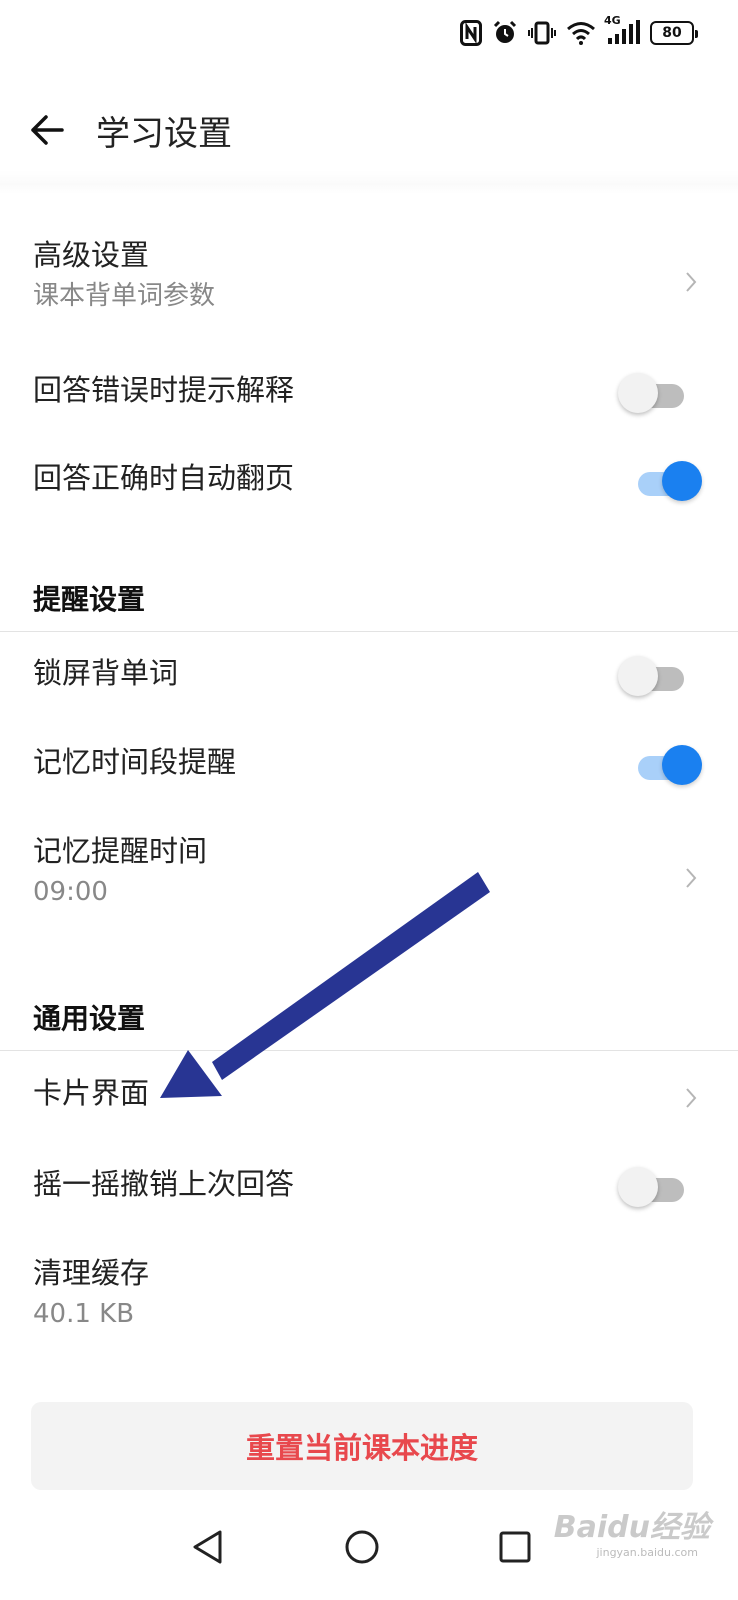  I want to click on battery-icon: 80, so click(674, 33).